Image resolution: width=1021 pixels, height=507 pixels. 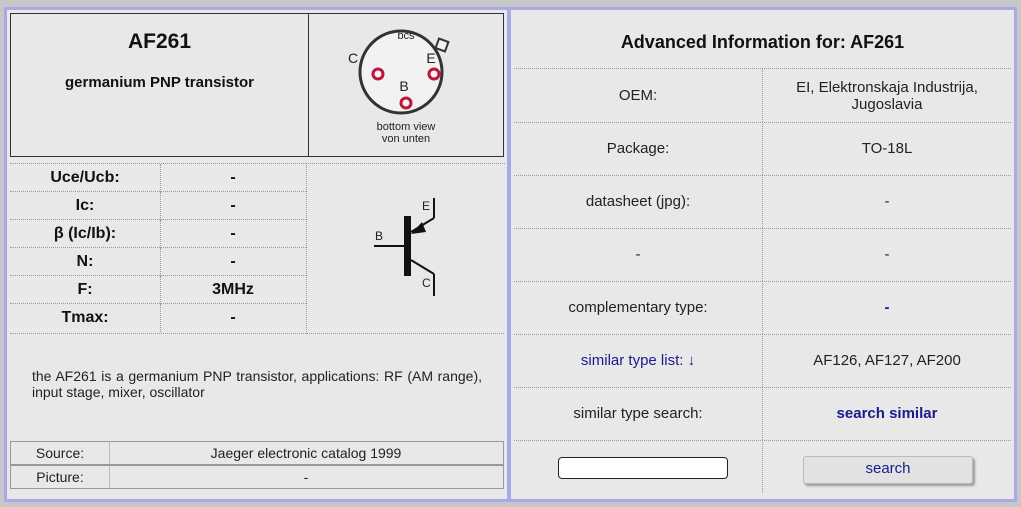 I want to click on complementary-row: complementary type: -, so click(x=762, y=308).